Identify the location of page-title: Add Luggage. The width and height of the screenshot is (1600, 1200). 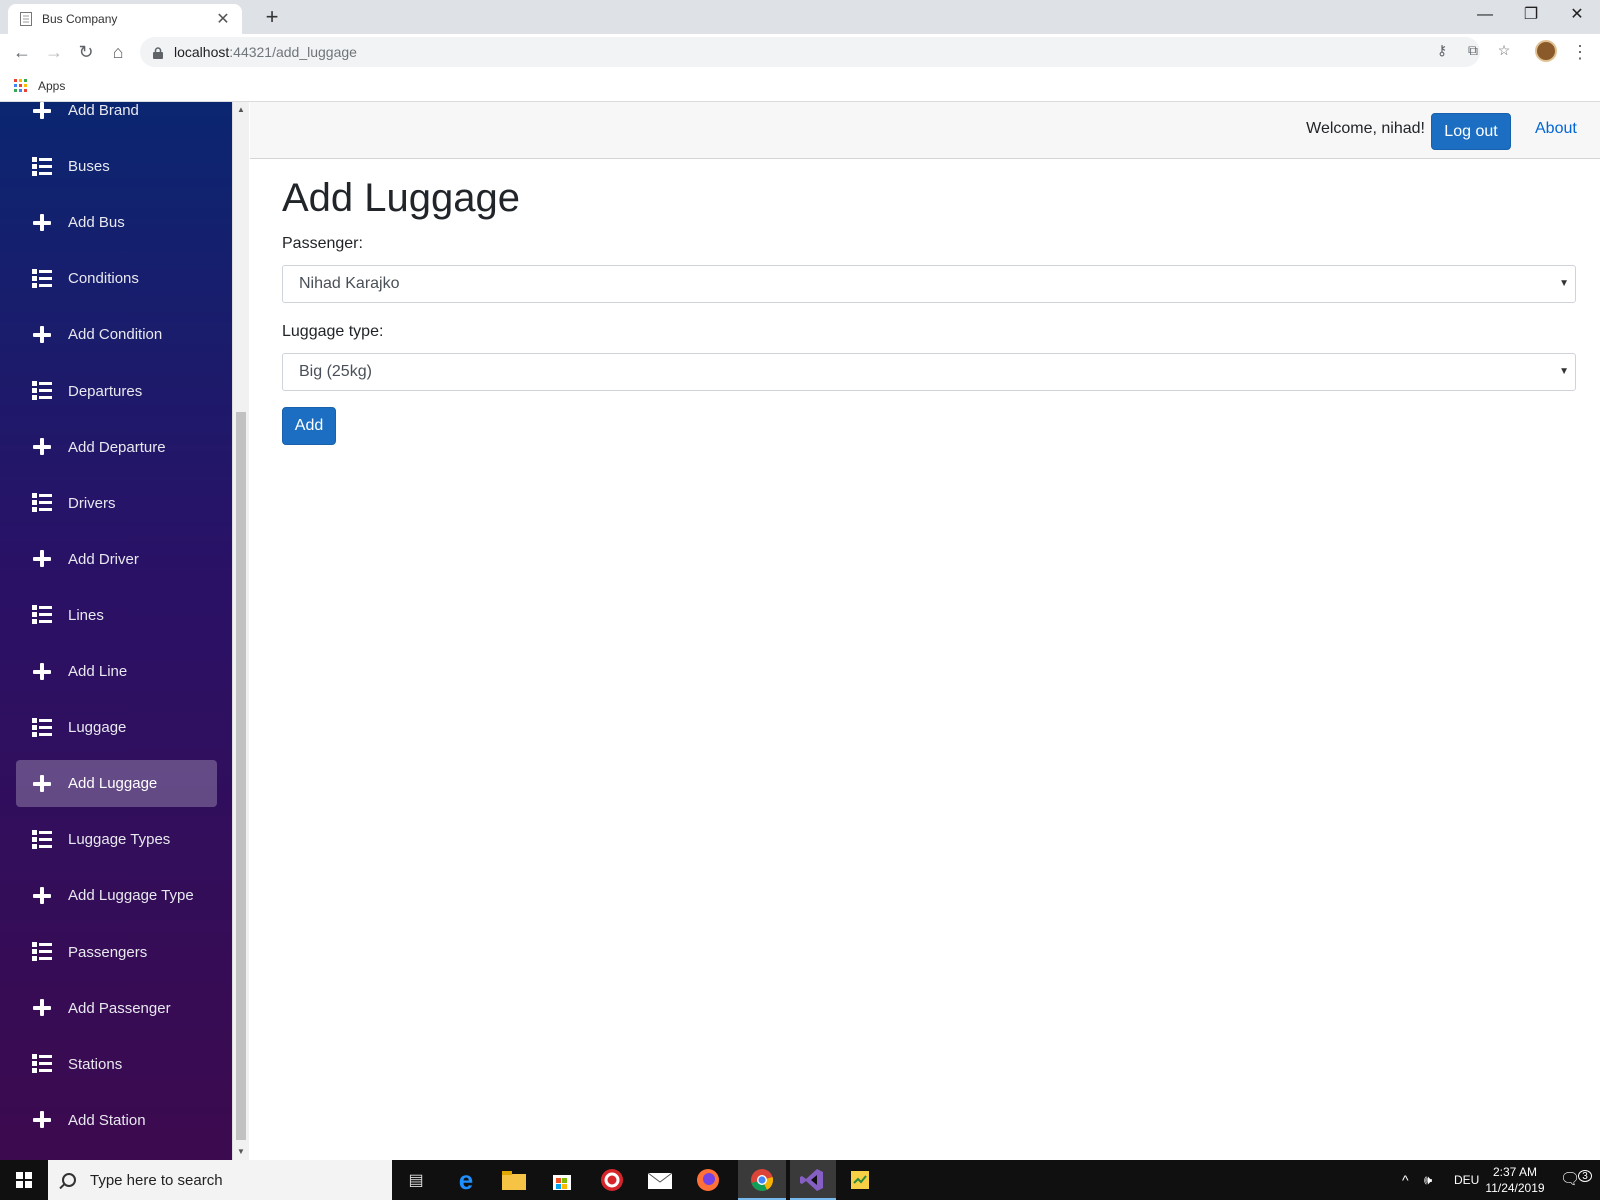
(401, 198).